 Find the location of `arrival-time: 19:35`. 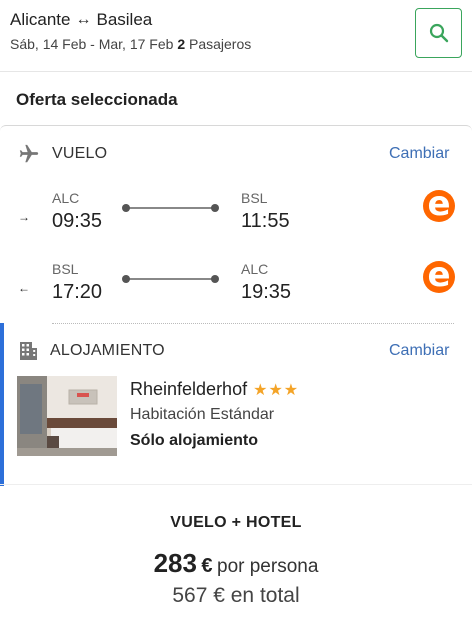

arrival-time: 19:35 is located at coordinates (266, 292).